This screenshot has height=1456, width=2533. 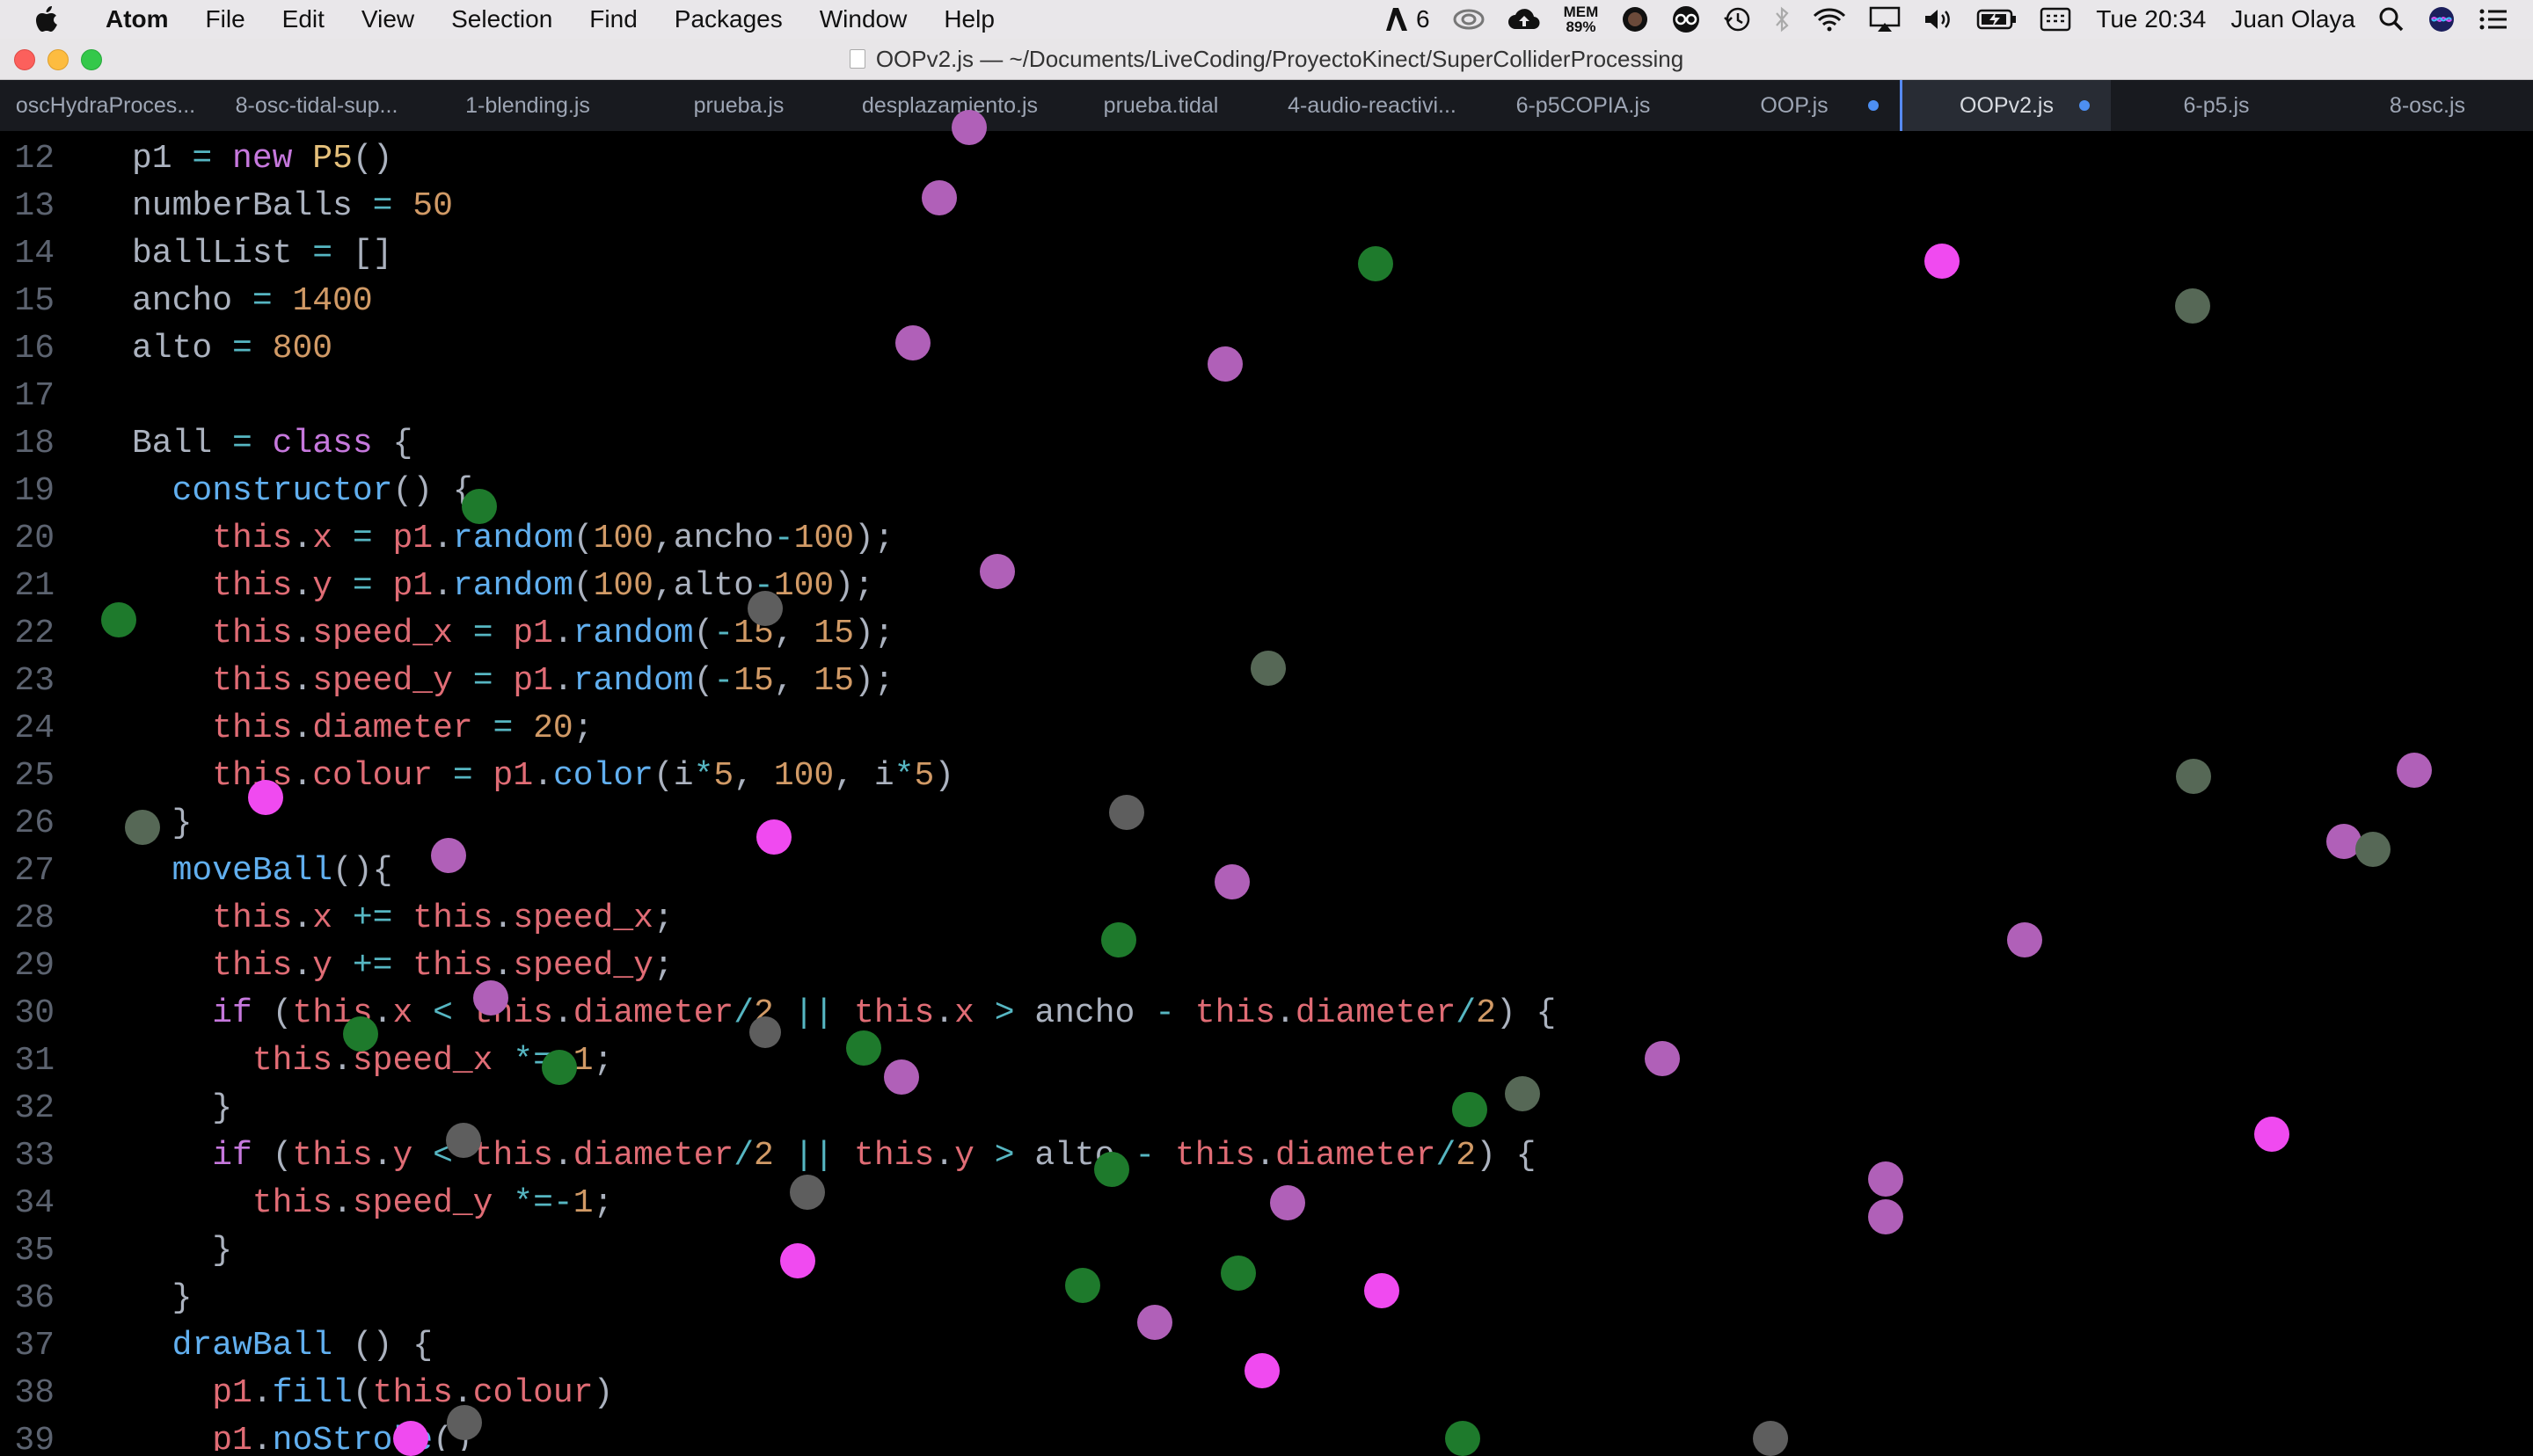 I want to click on line-number: 21, so click(x=34, y=586).